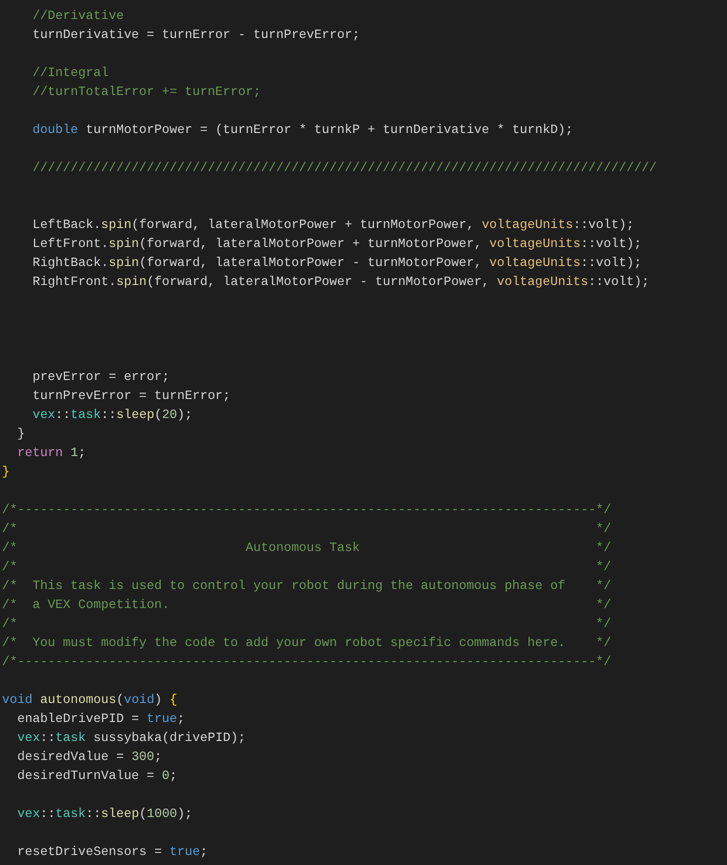  Describe the element at coordinates (302, 130) in the screenshot. I see `code-line: double turnMotorPower = (turnError * turnkP + turnDerivative * turnkD);` at that location.